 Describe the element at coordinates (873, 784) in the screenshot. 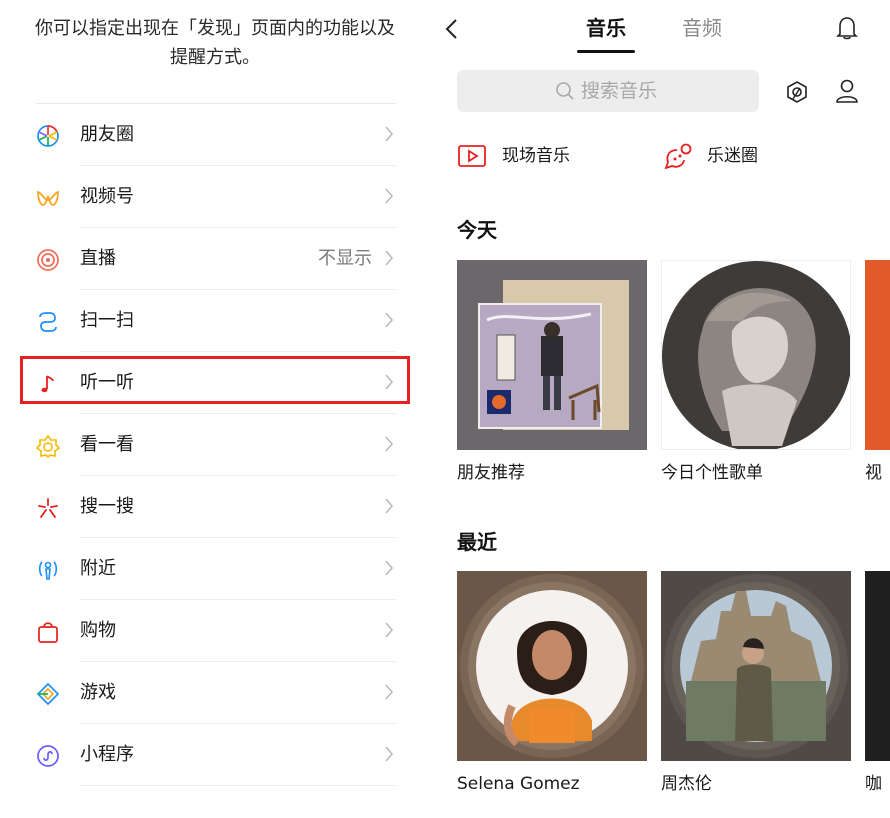

I see `card-caption: 咖` at that location.